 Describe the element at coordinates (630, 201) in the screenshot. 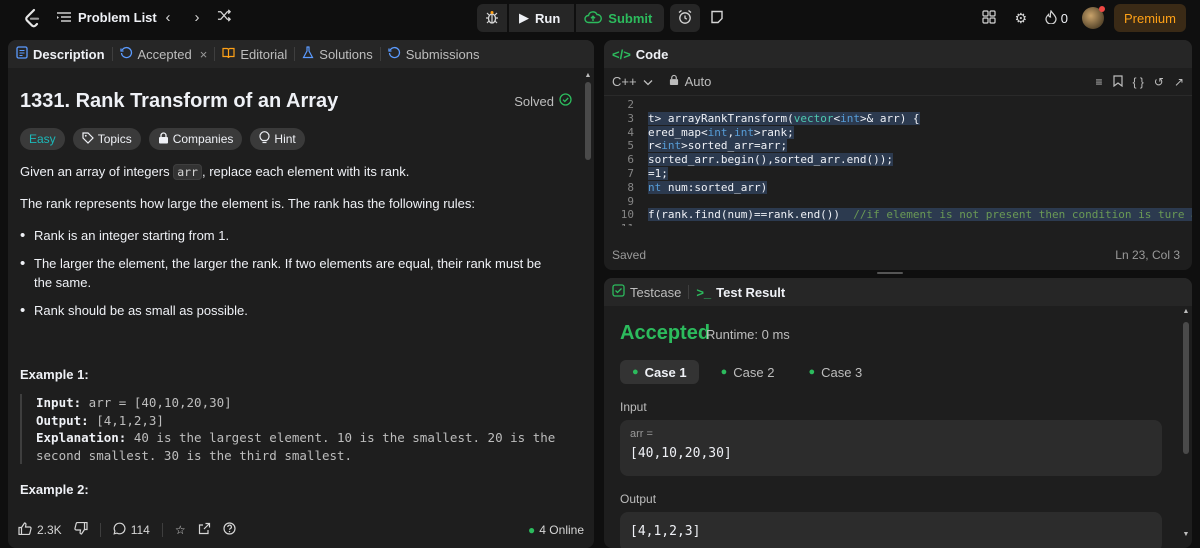

I see `line-number: 9` at that location.